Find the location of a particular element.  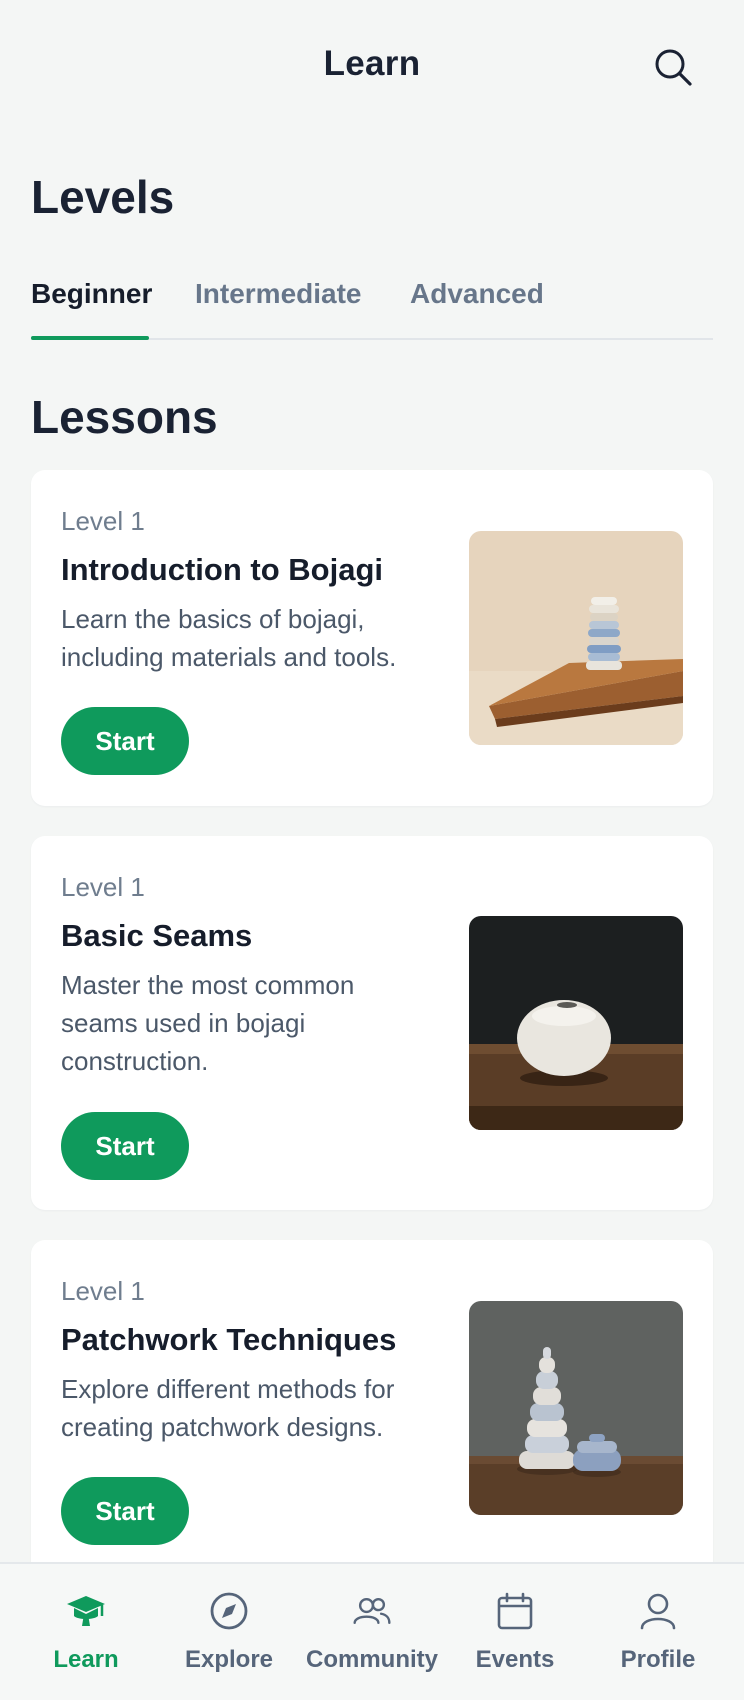

page-title: Learn is located at coordinates (372, 63).